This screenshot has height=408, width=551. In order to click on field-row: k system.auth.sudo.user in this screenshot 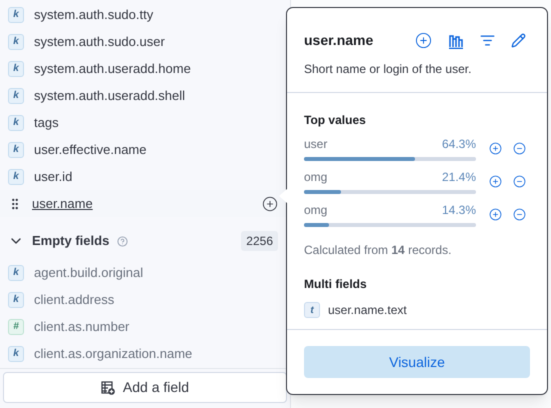, I will do `click(145, 41)`.